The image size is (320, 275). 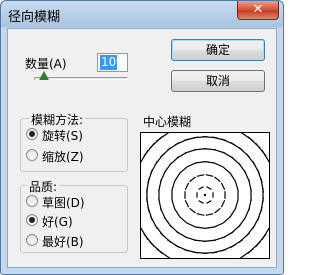 What do you see at coordinates (63, 157) in the screenshot?
I see `radio-zoom-label: 缩放(Z)` at bounding box center [63, 157].